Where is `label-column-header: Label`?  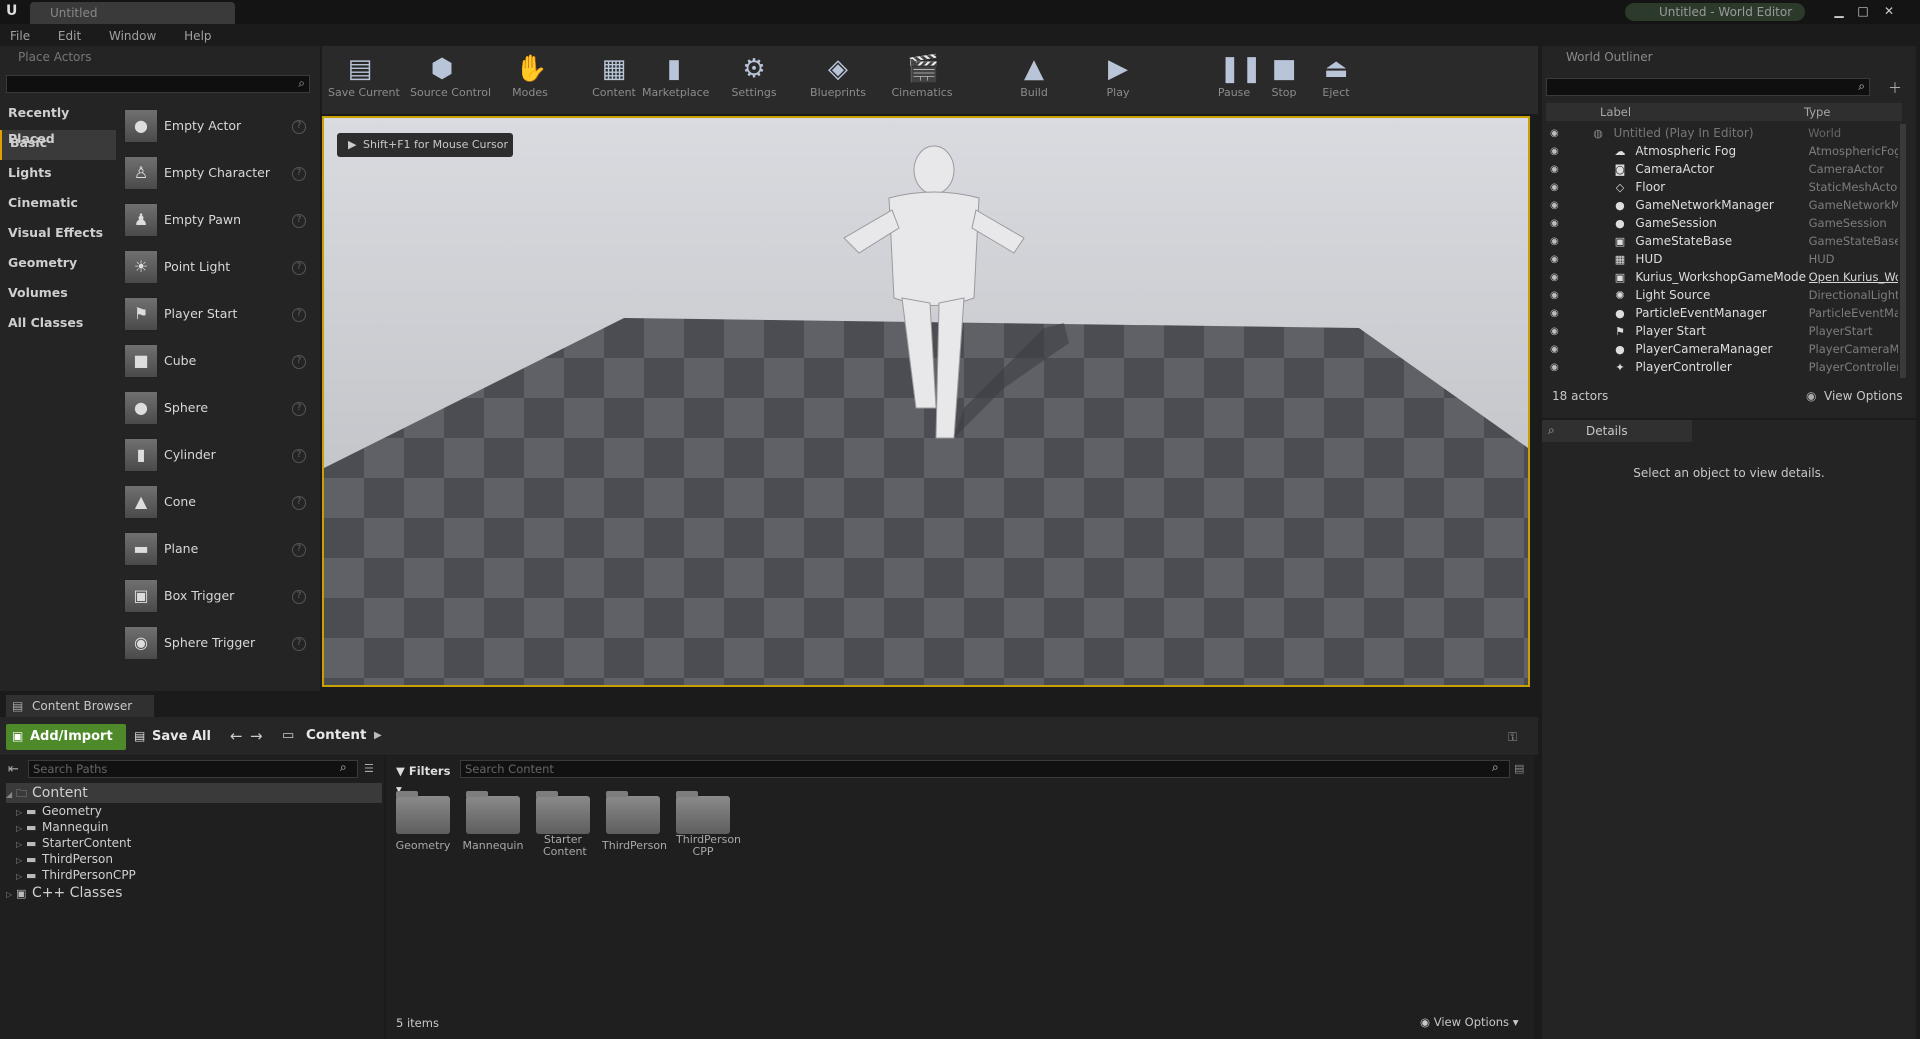 label-column-header: Label is located at coordinates (1615, 112).